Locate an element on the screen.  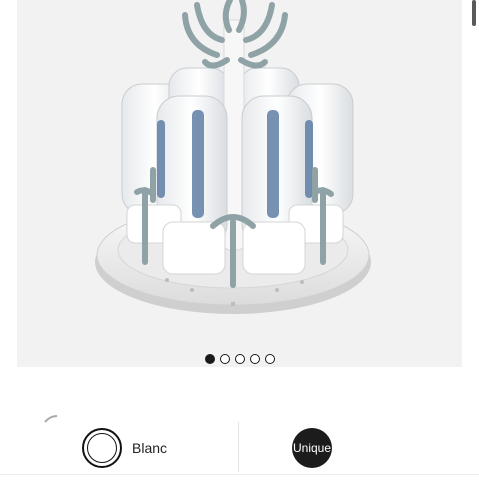
size-option-unique: Unique is located at coordinates (312, 448).